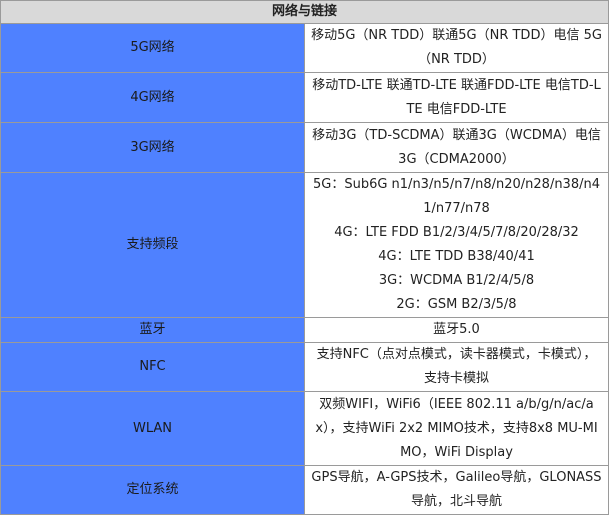 The height and width of the screenshot is (515, 609). I want to click on value-line: 移动5G（NR TDD）联通5G（NR TDD）电信 5G（NR TDD）, so click(456, 47).